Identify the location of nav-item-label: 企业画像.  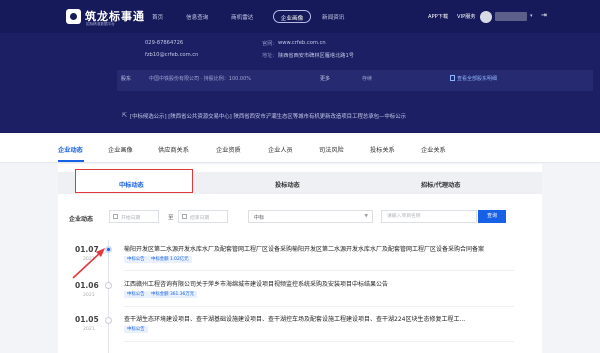
(292, 18).